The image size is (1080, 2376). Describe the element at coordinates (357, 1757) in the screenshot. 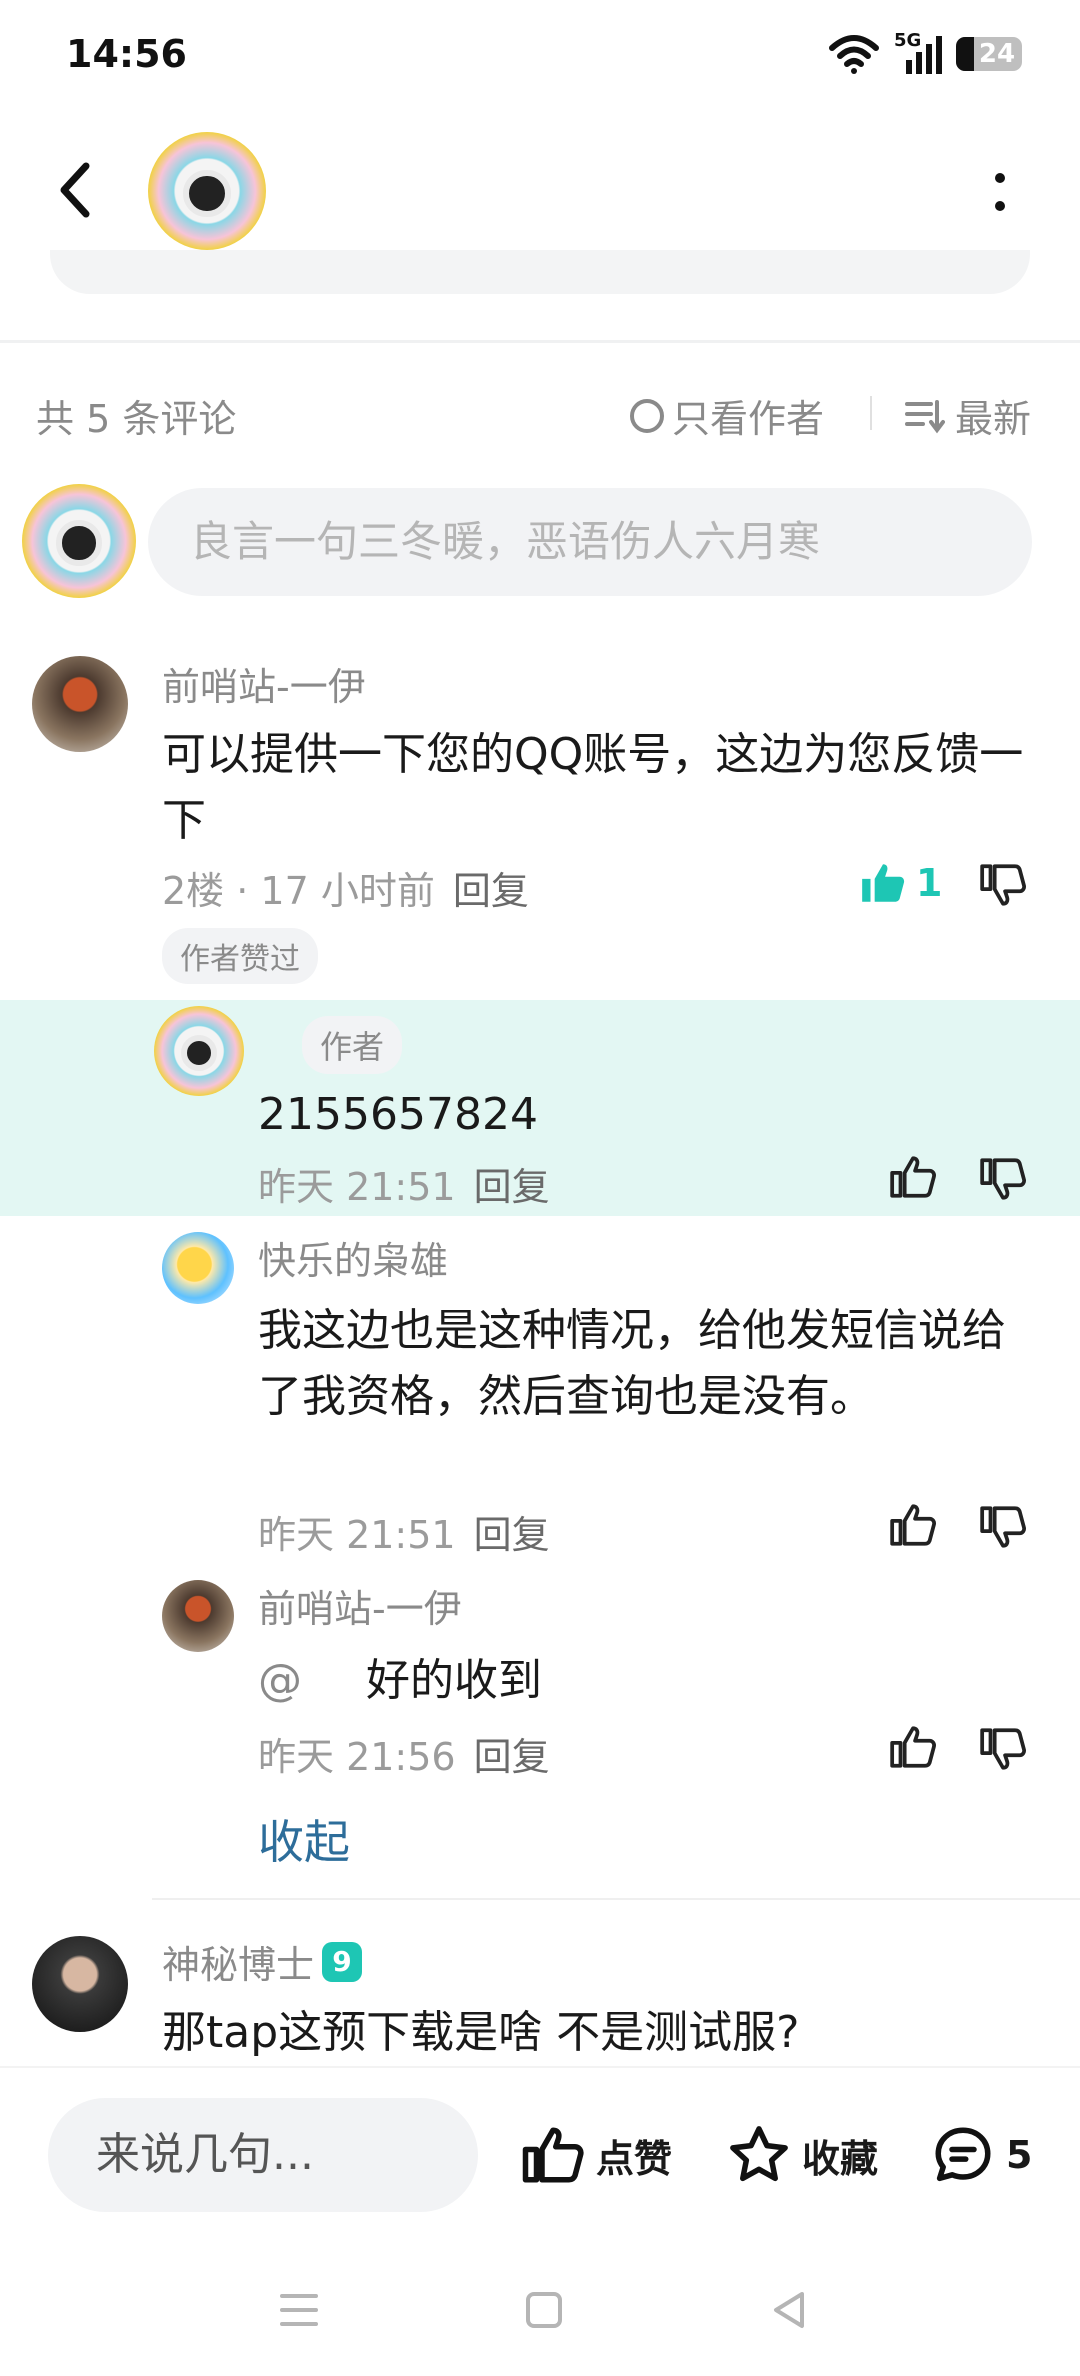

I see `reply-time: 昨天 21:56` at that location.